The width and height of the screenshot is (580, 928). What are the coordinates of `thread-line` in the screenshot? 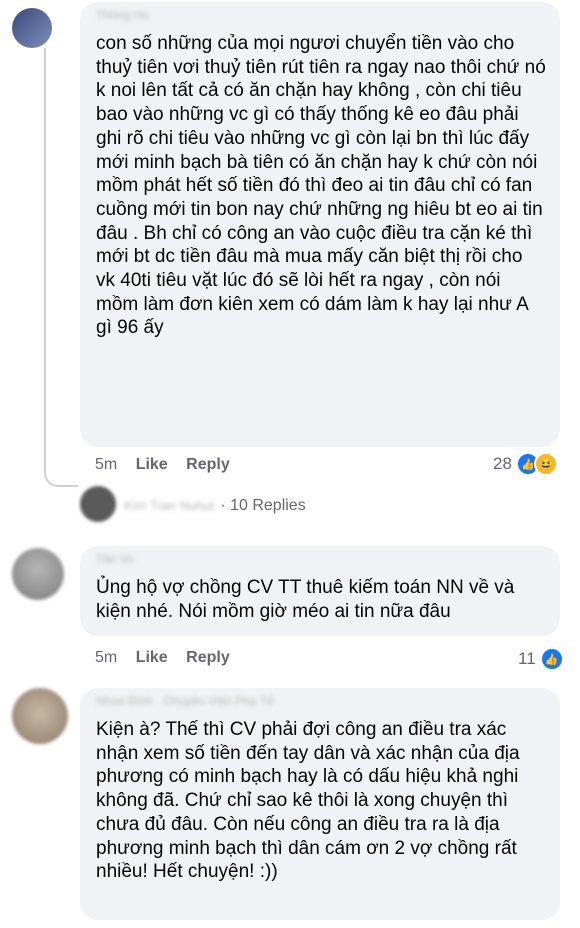 It's located at (61, 267).